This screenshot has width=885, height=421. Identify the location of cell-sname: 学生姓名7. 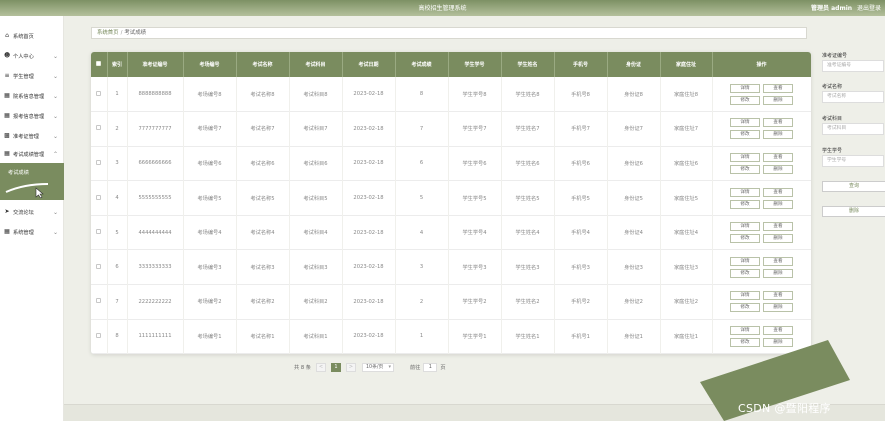
(528, 129).